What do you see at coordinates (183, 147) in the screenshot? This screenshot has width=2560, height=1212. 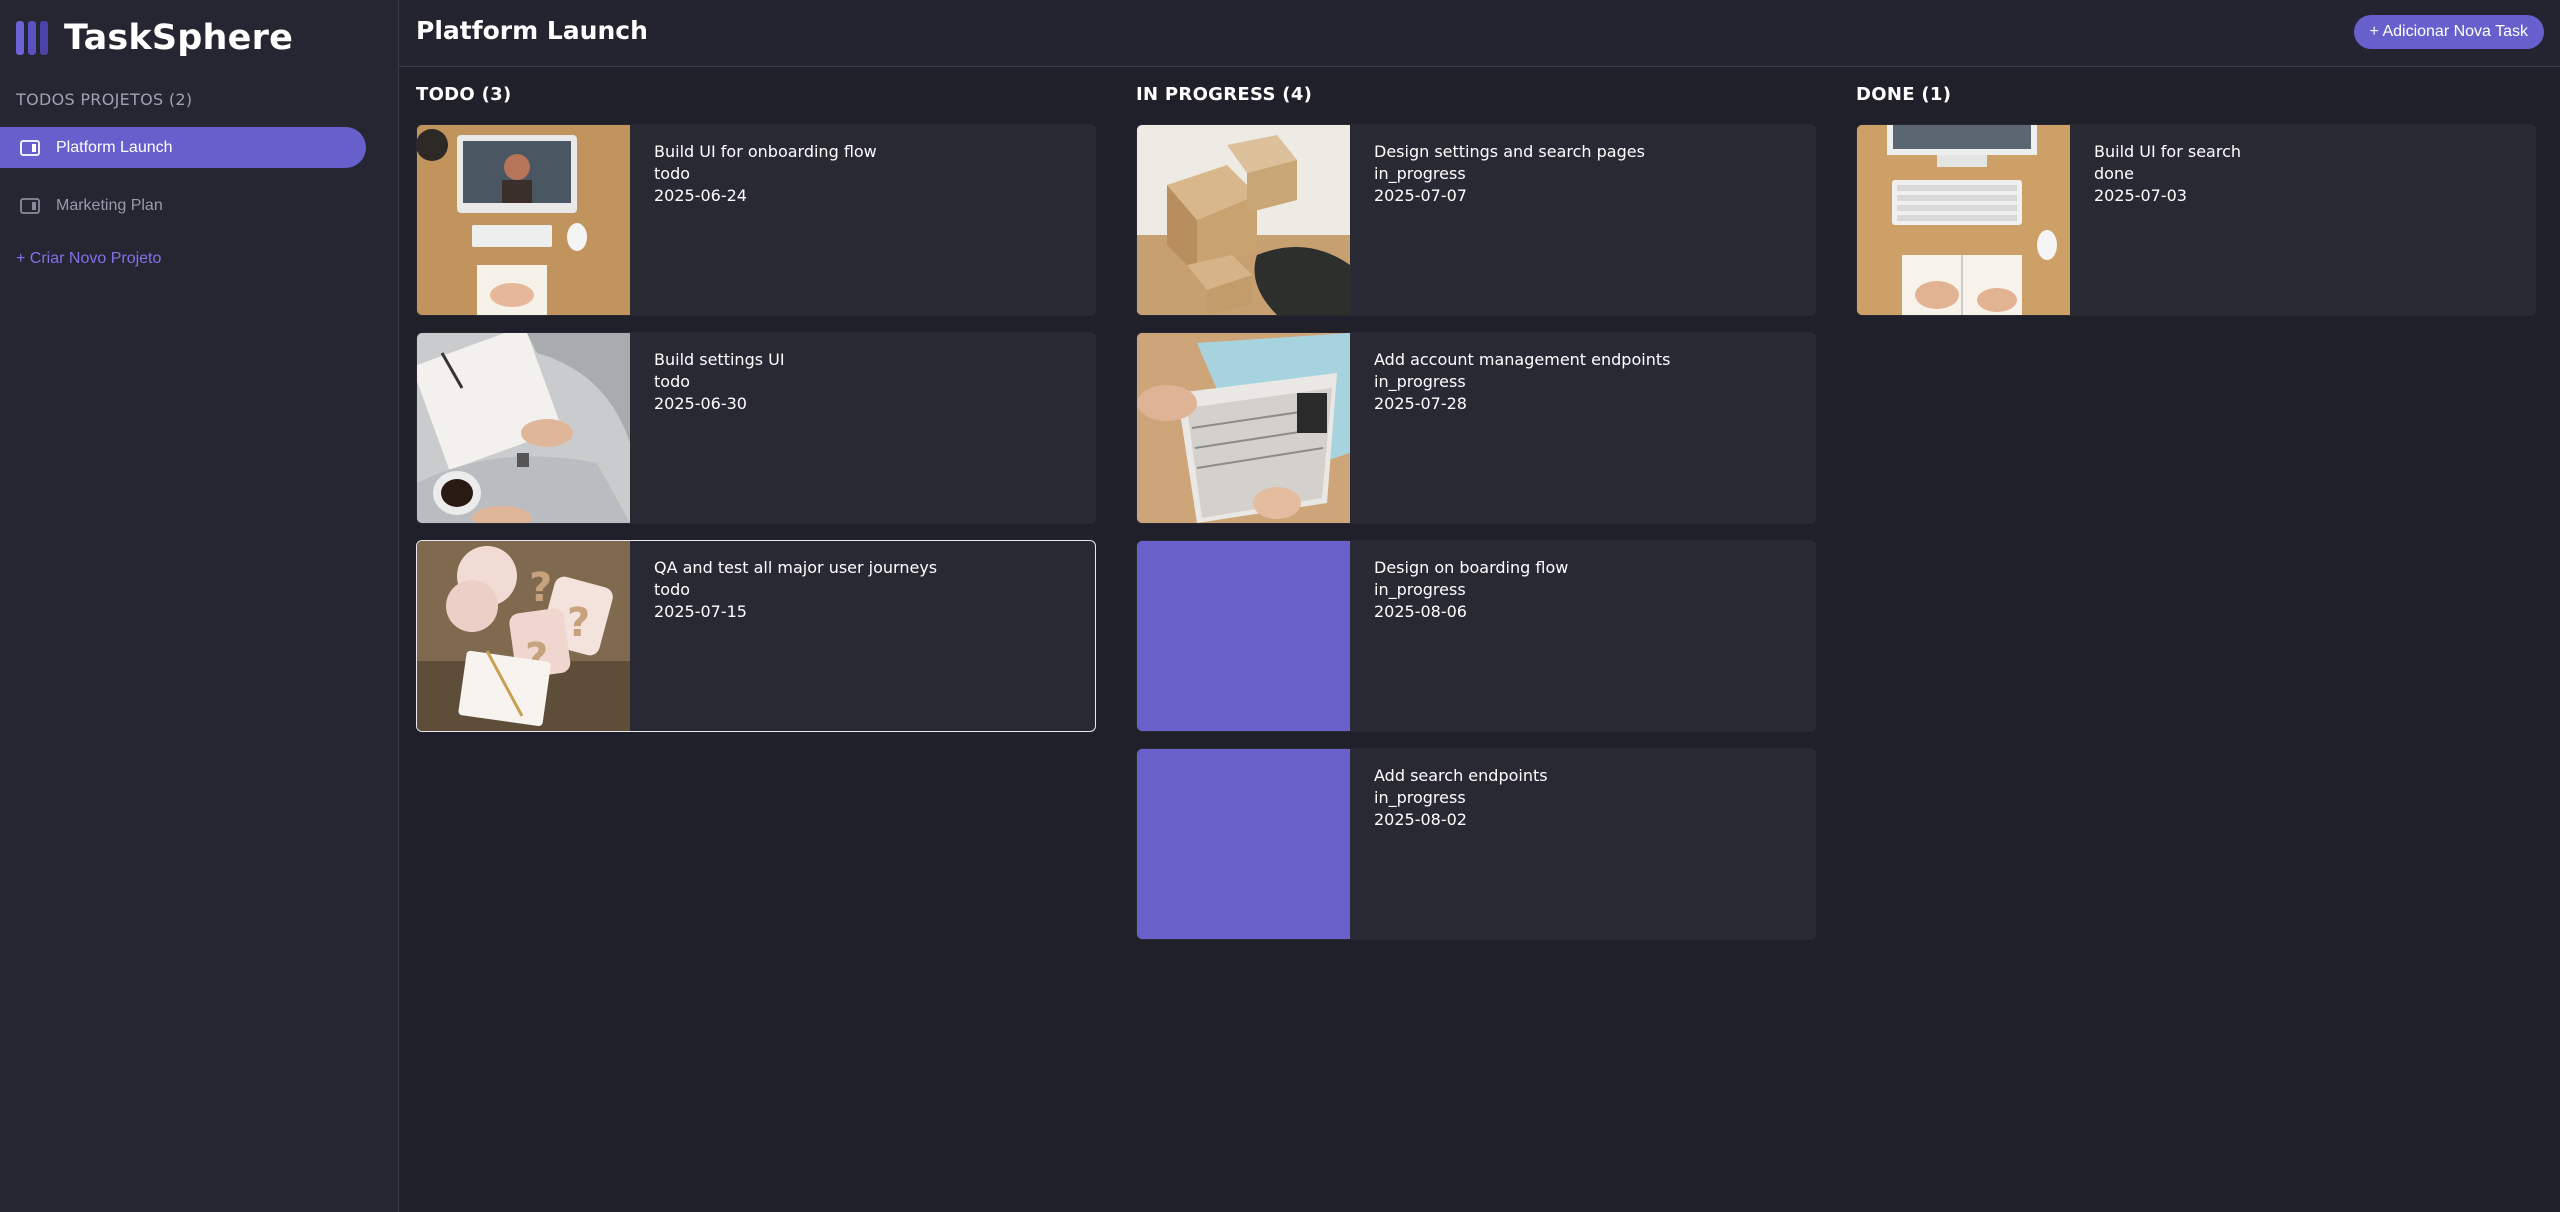 I see `sidebar-item-platform-launch: Platform Launch` at bounding box center [183, 147].